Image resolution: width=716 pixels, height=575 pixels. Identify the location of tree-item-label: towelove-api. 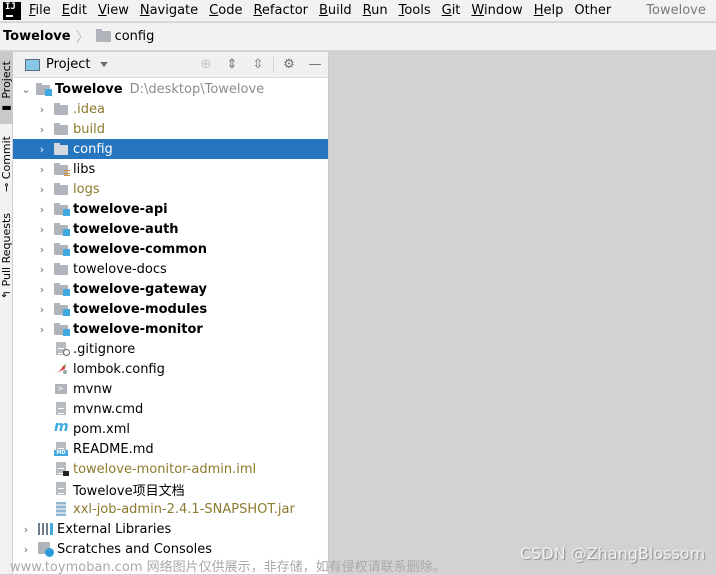
(120, 209).